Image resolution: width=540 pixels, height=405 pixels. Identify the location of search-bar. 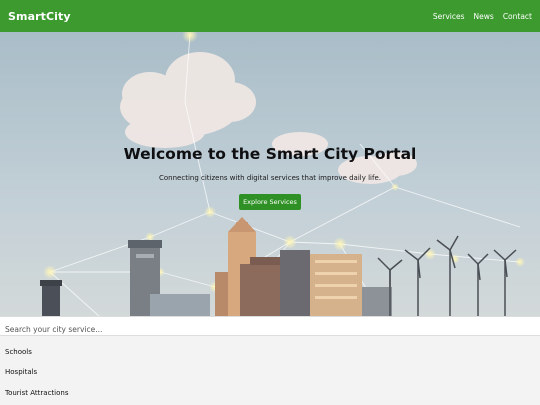
(270, 327).